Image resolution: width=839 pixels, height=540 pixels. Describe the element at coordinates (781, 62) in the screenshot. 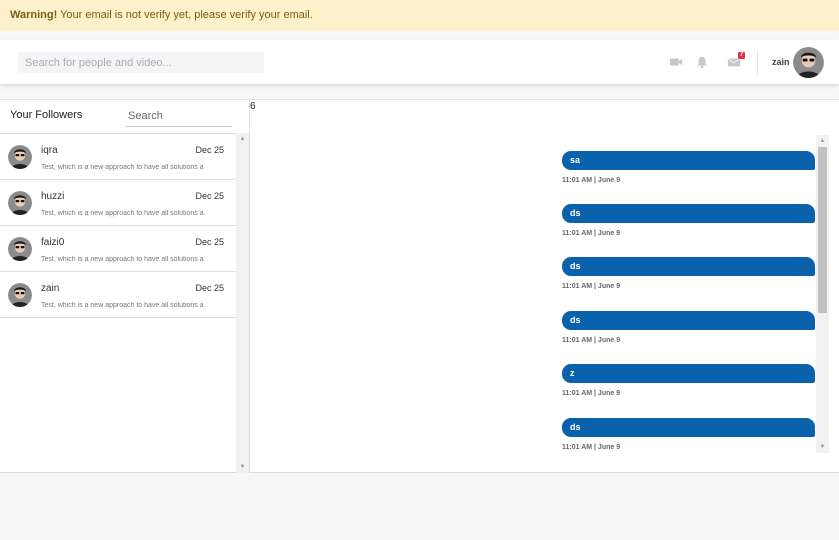

I see `current-username: zain` at that location.